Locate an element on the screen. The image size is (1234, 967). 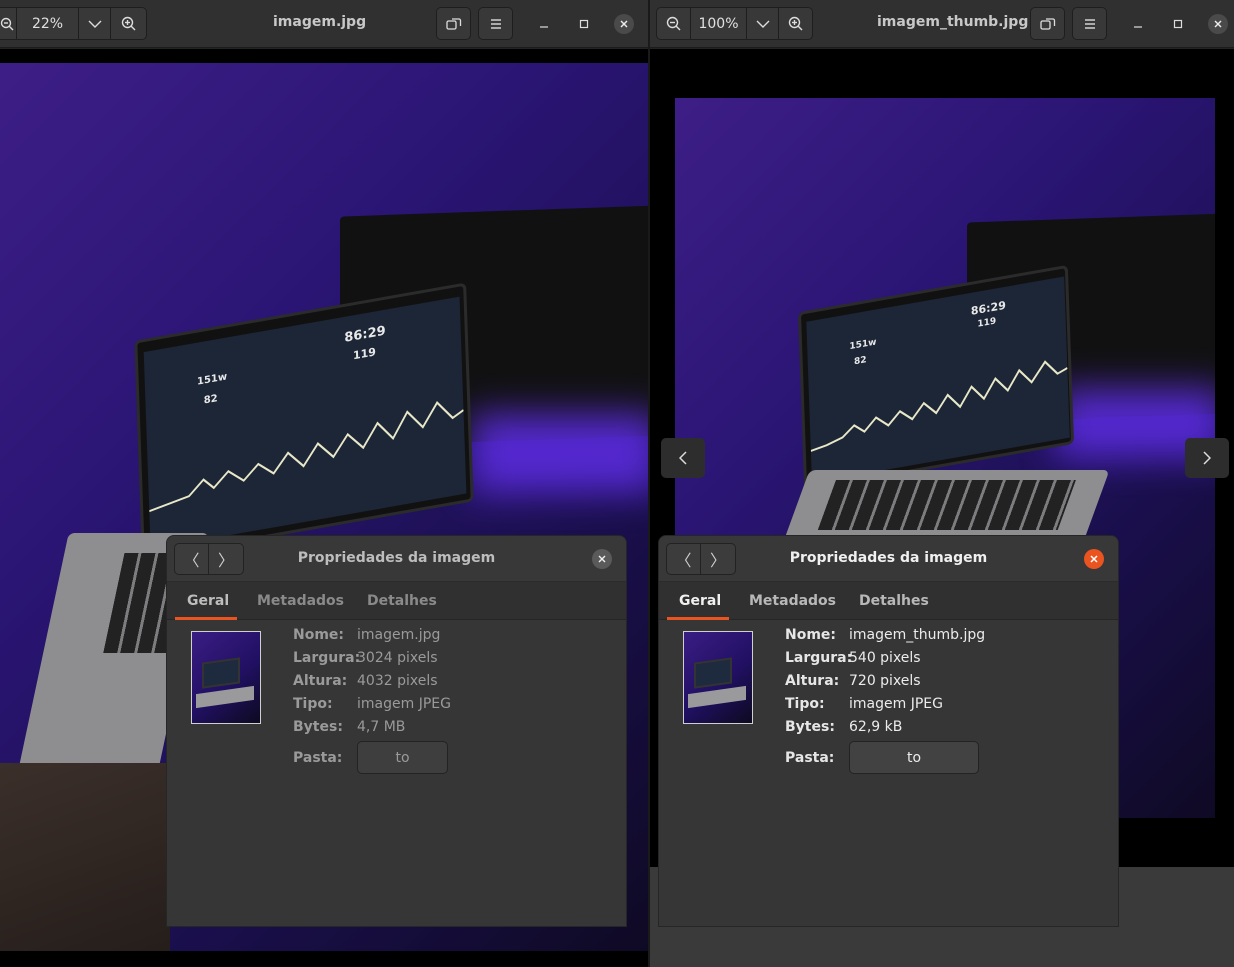
width-value: 540 pixels is located at coordinates (885, 658).